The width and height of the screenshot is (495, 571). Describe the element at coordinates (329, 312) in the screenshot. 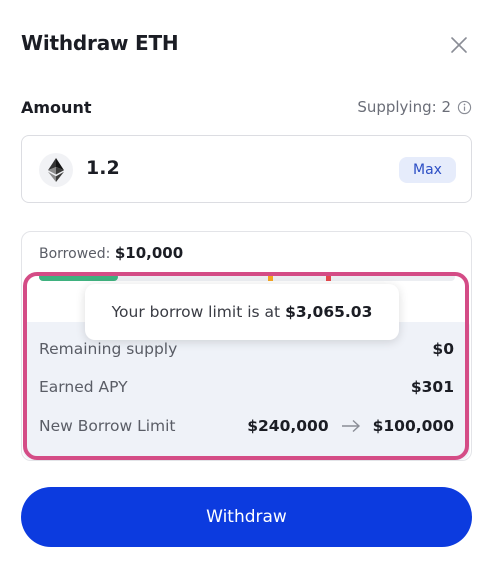

I see `tooltip-value: $3,065.03` at that location.